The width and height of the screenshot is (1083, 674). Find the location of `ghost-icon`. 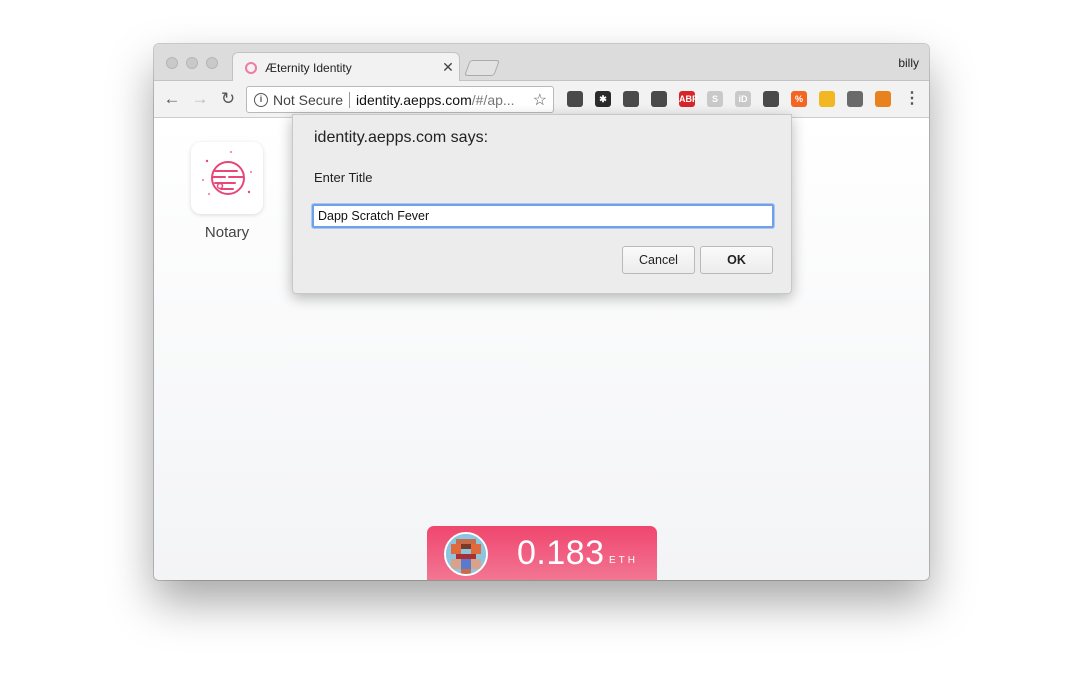

ghost-icon is located at coordinates (855, 99).